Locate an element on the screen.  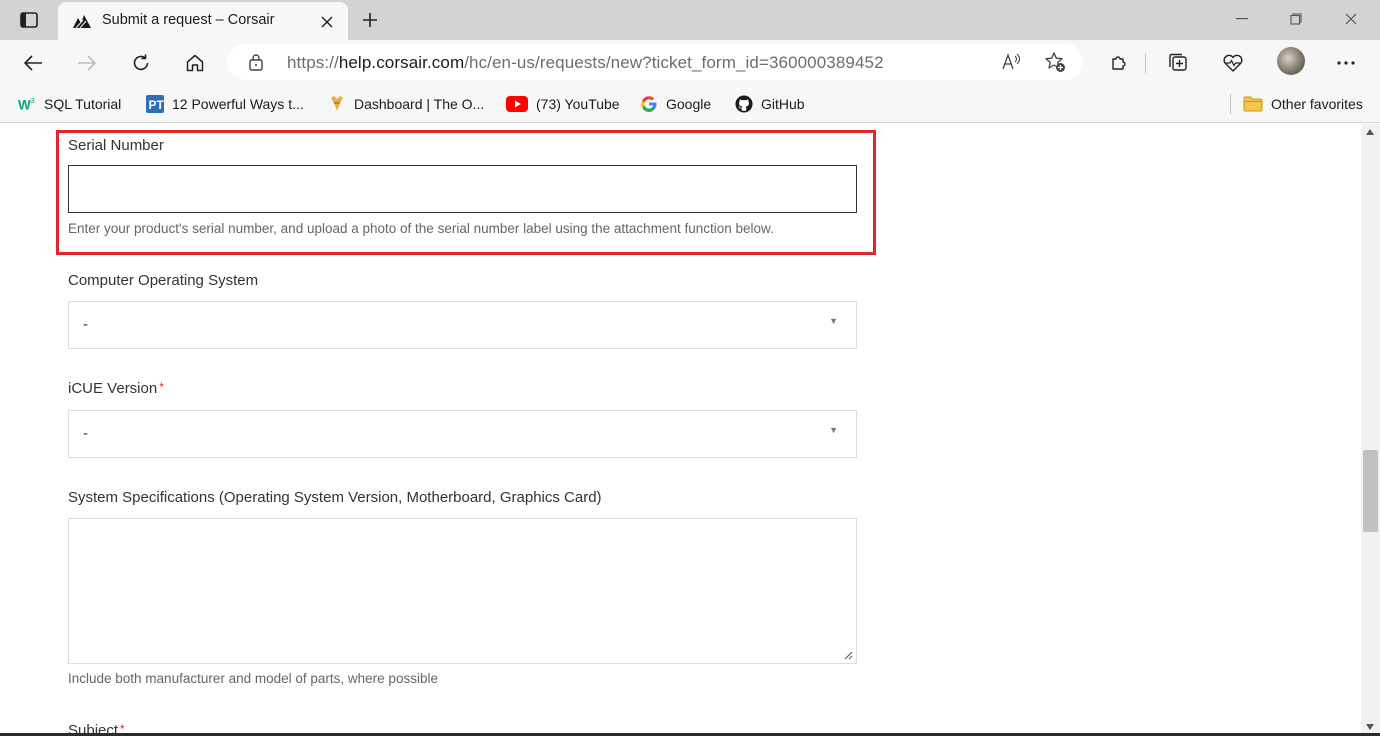
more-dots-icon is located at coordinates (1346, 63).